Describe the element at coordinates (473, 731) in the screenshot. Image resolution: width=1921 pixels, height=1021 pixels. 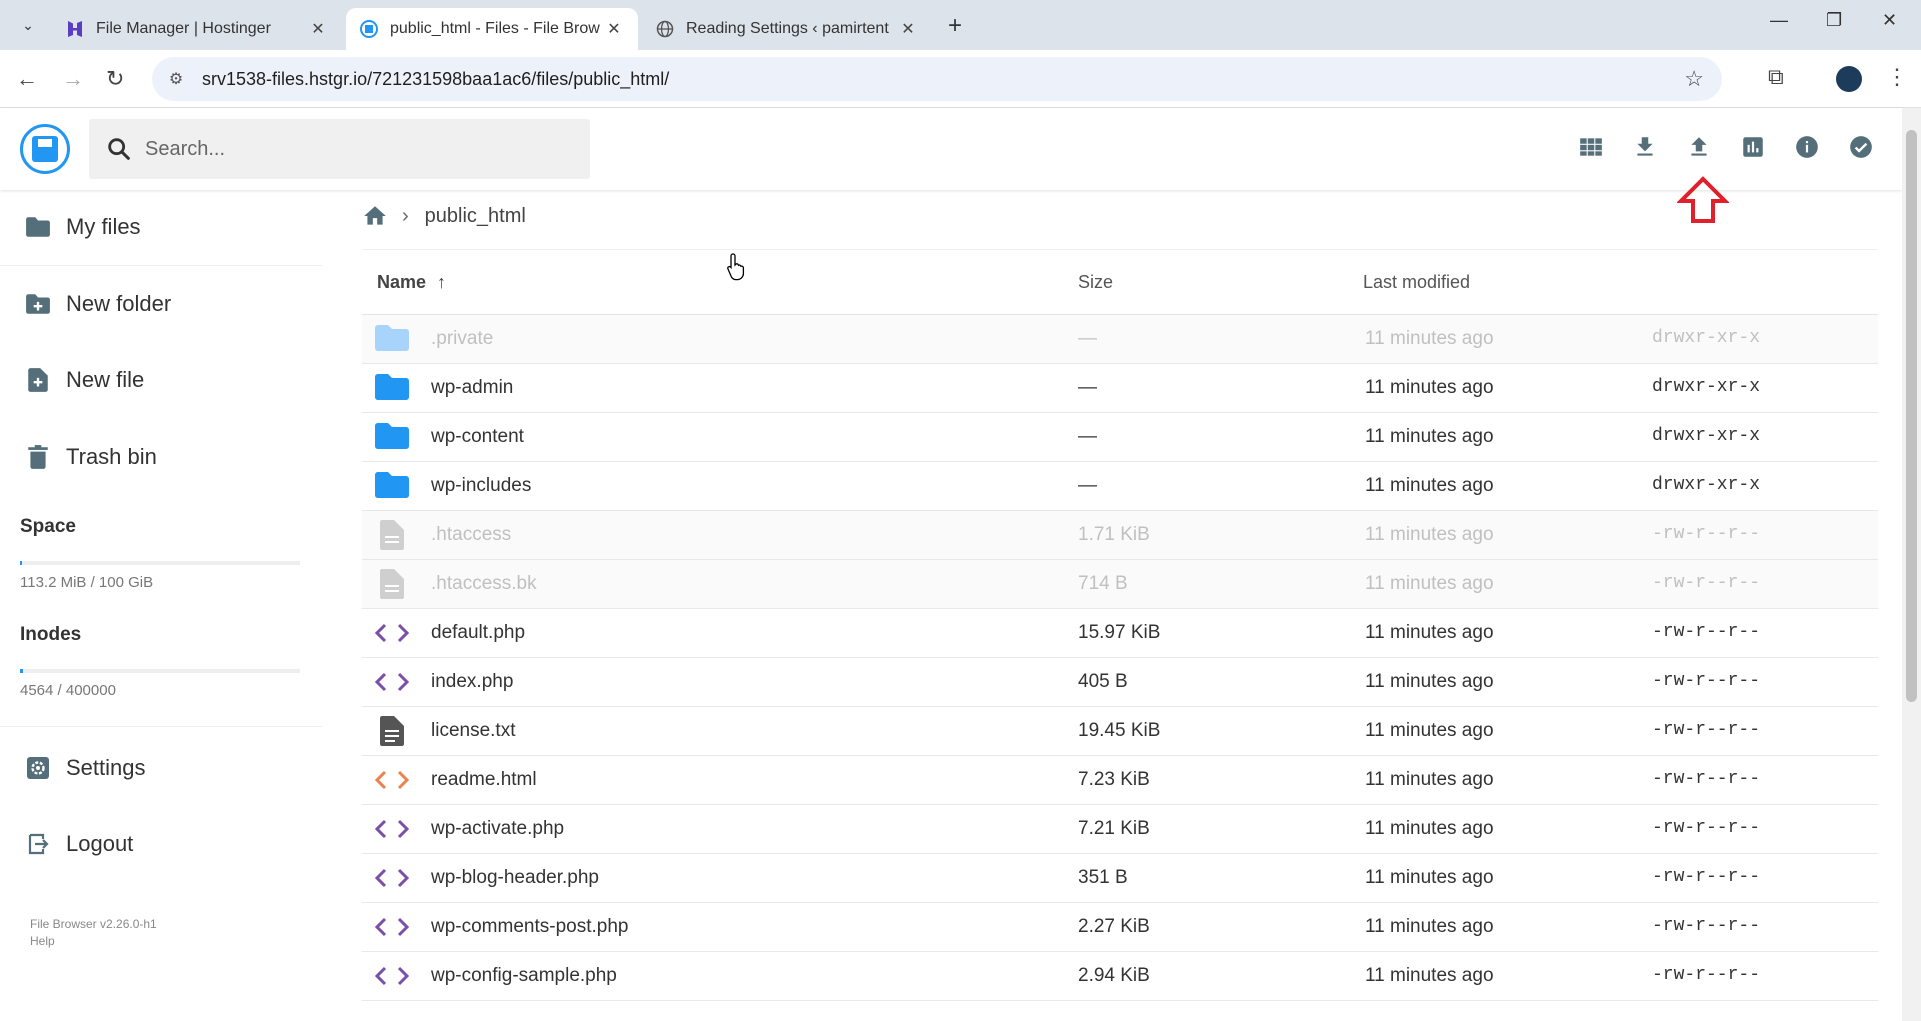
I see `file-name: license.txt` at that location.